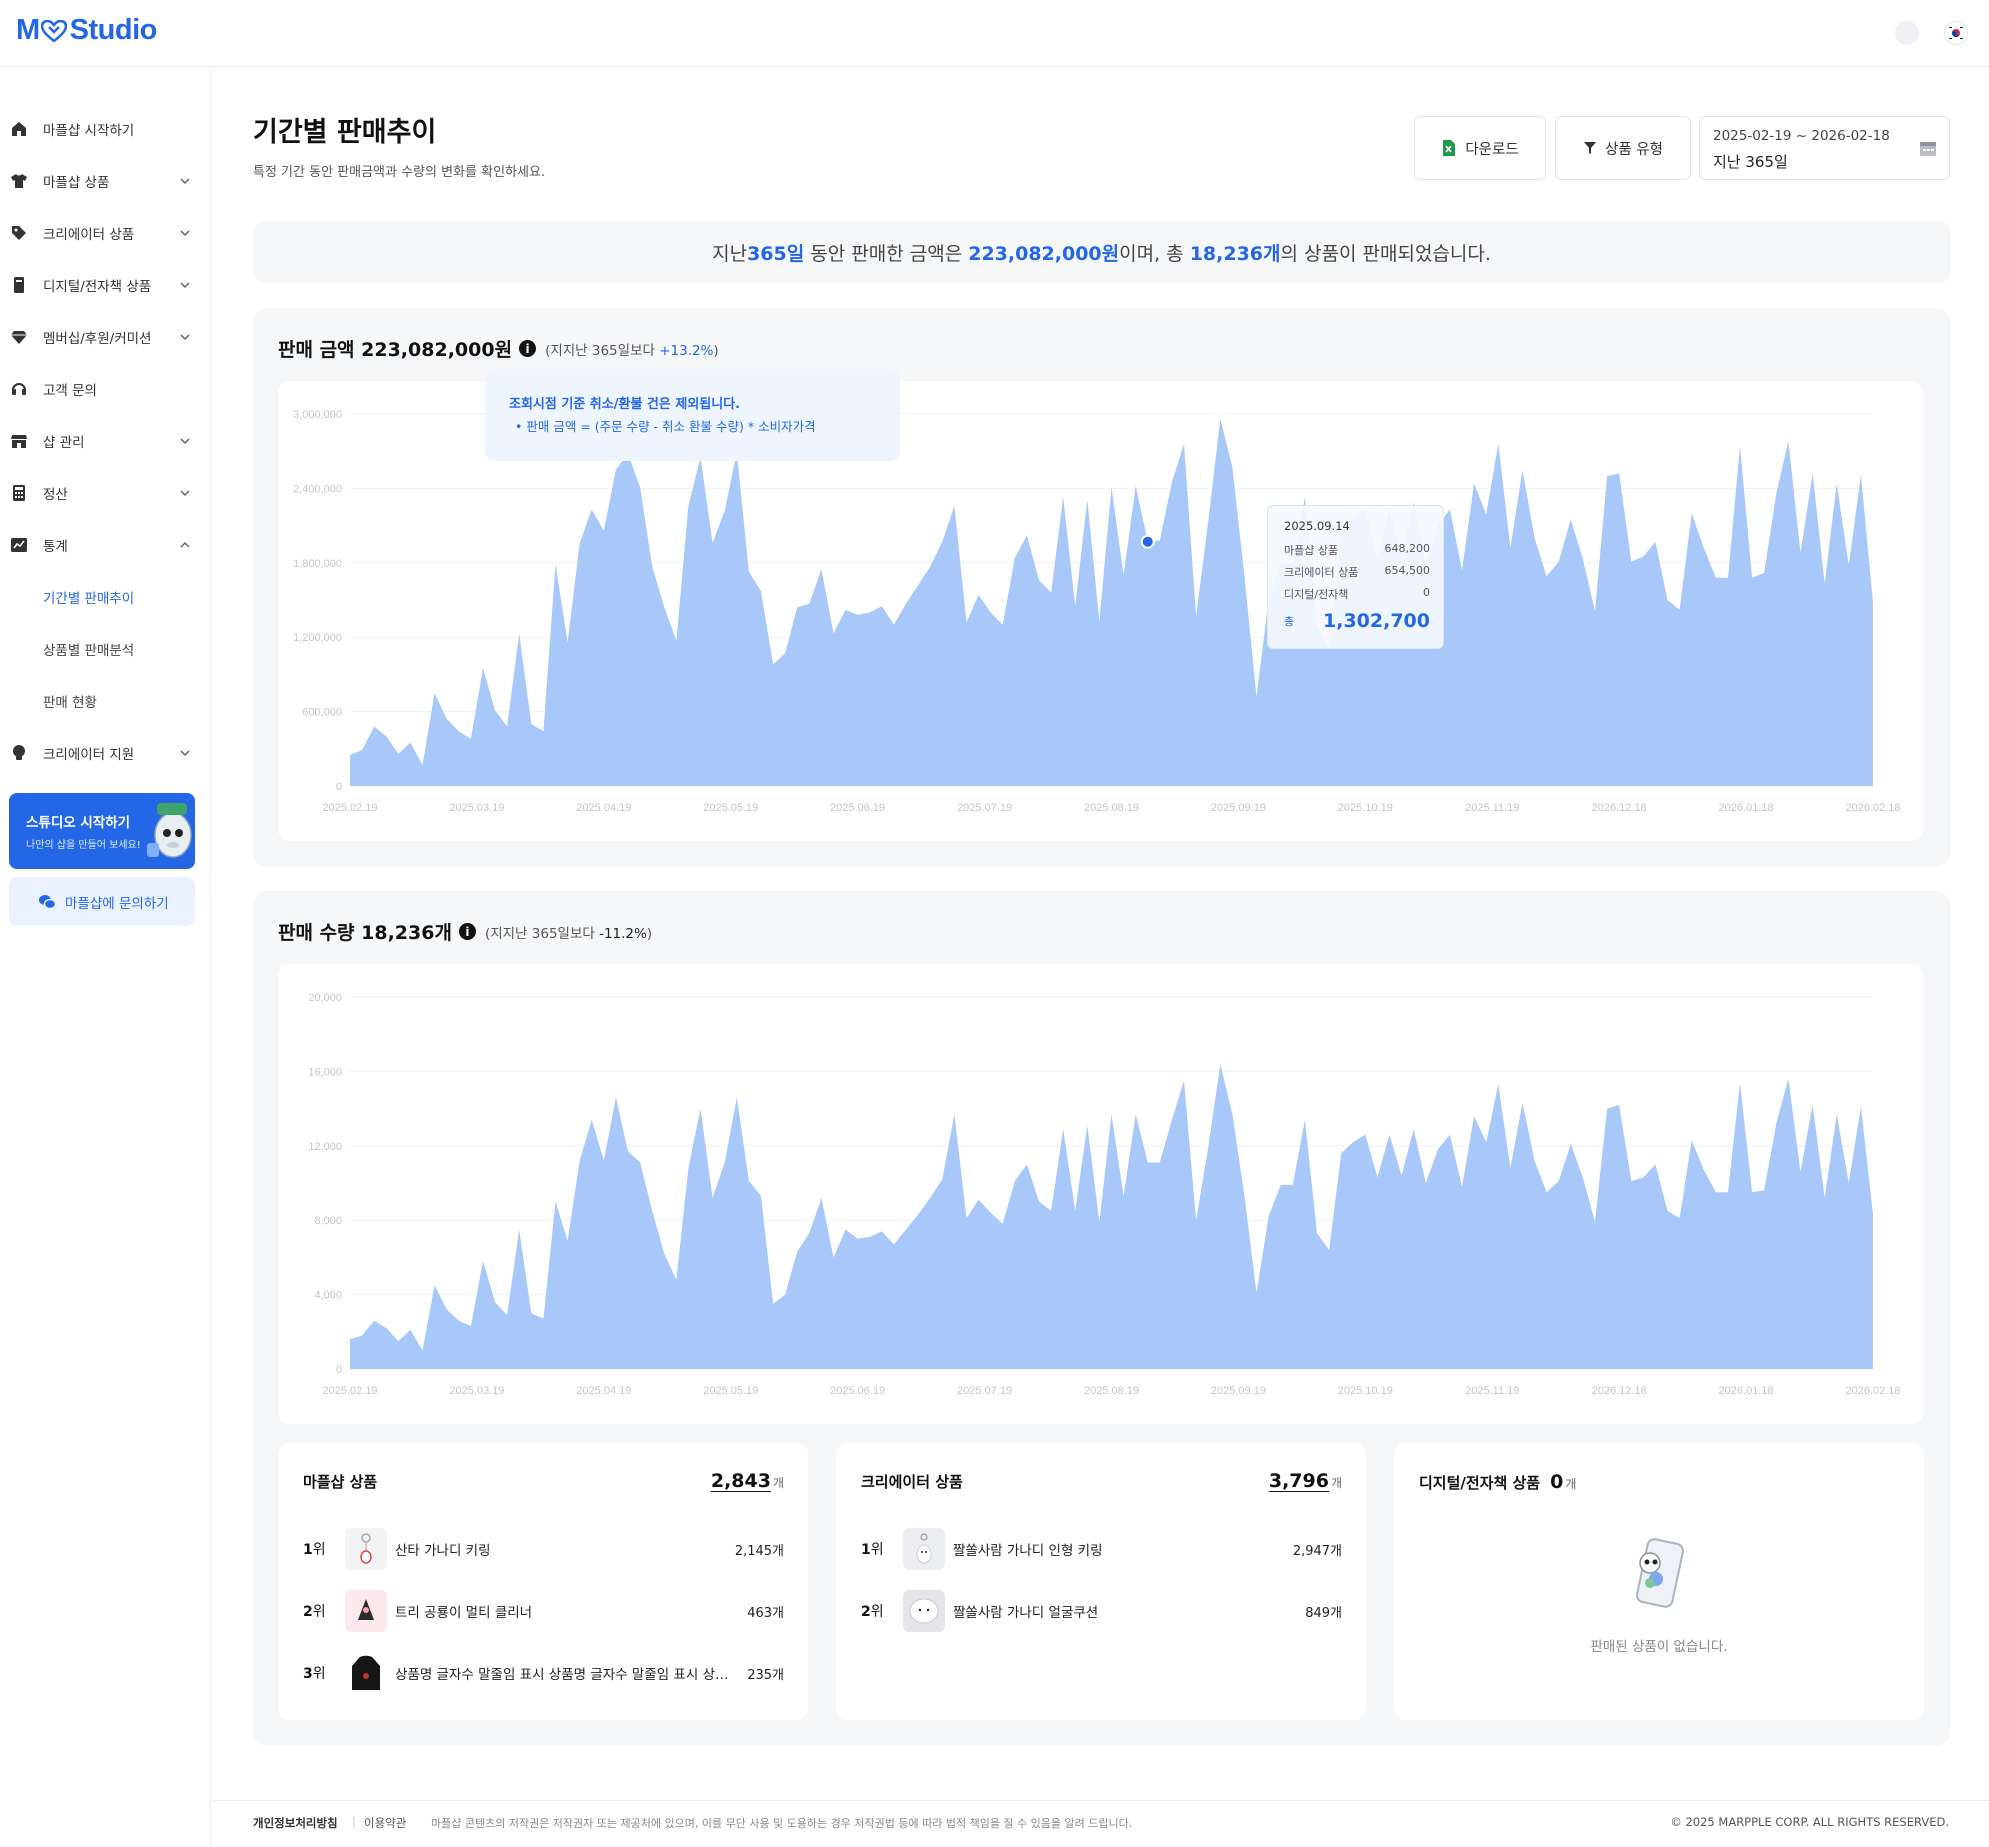  What do you see at coordinates (113, 30) in the screenshot?
I see `logo-suffix: Studio` at bounding box center [113, 30].